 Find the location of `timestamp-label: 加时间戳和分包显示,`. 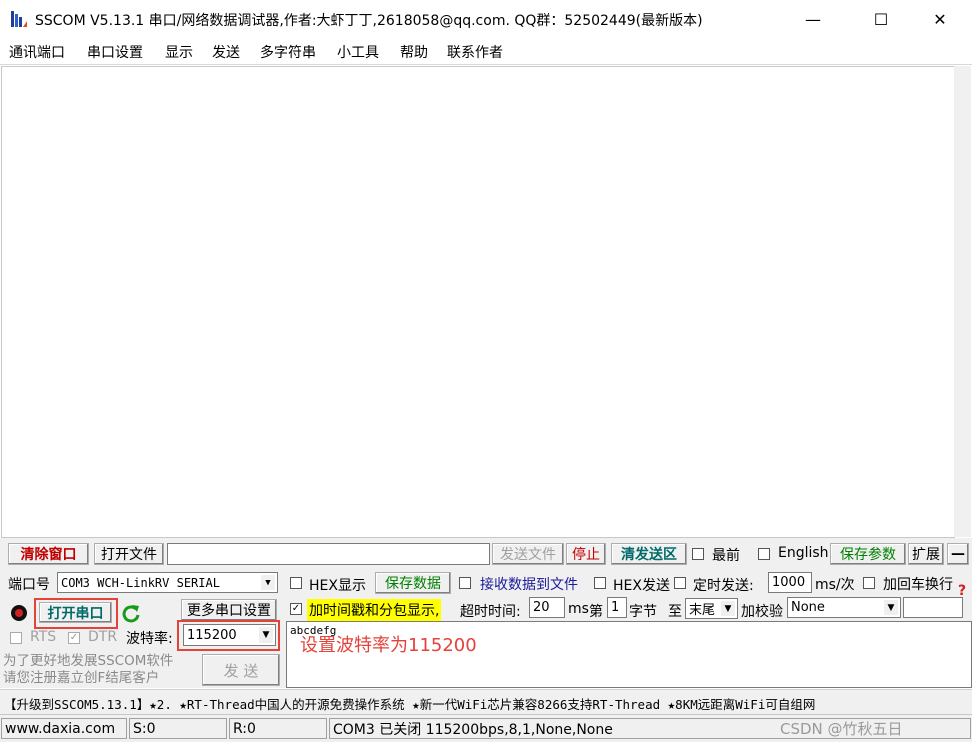

timestamp-label: 加时间戳和分包显示, is located at coordinates (374, 610).